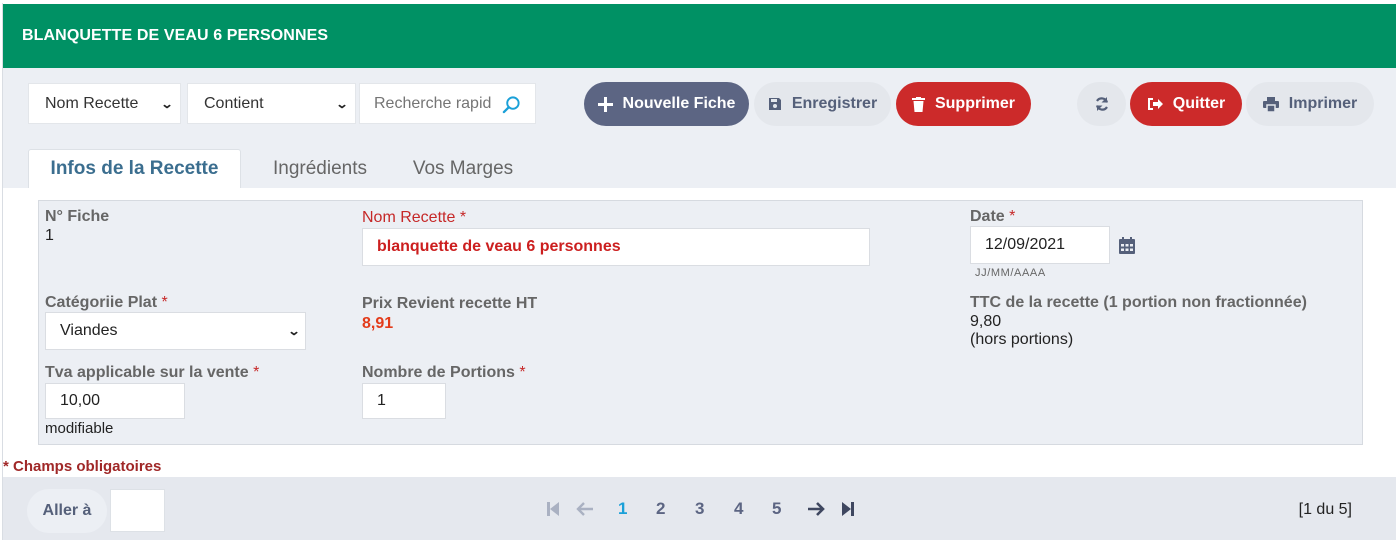 Image resolution: width=1396 pixels, height=540 pixels. I want to click on previous-page-icon, so click(584, 509).